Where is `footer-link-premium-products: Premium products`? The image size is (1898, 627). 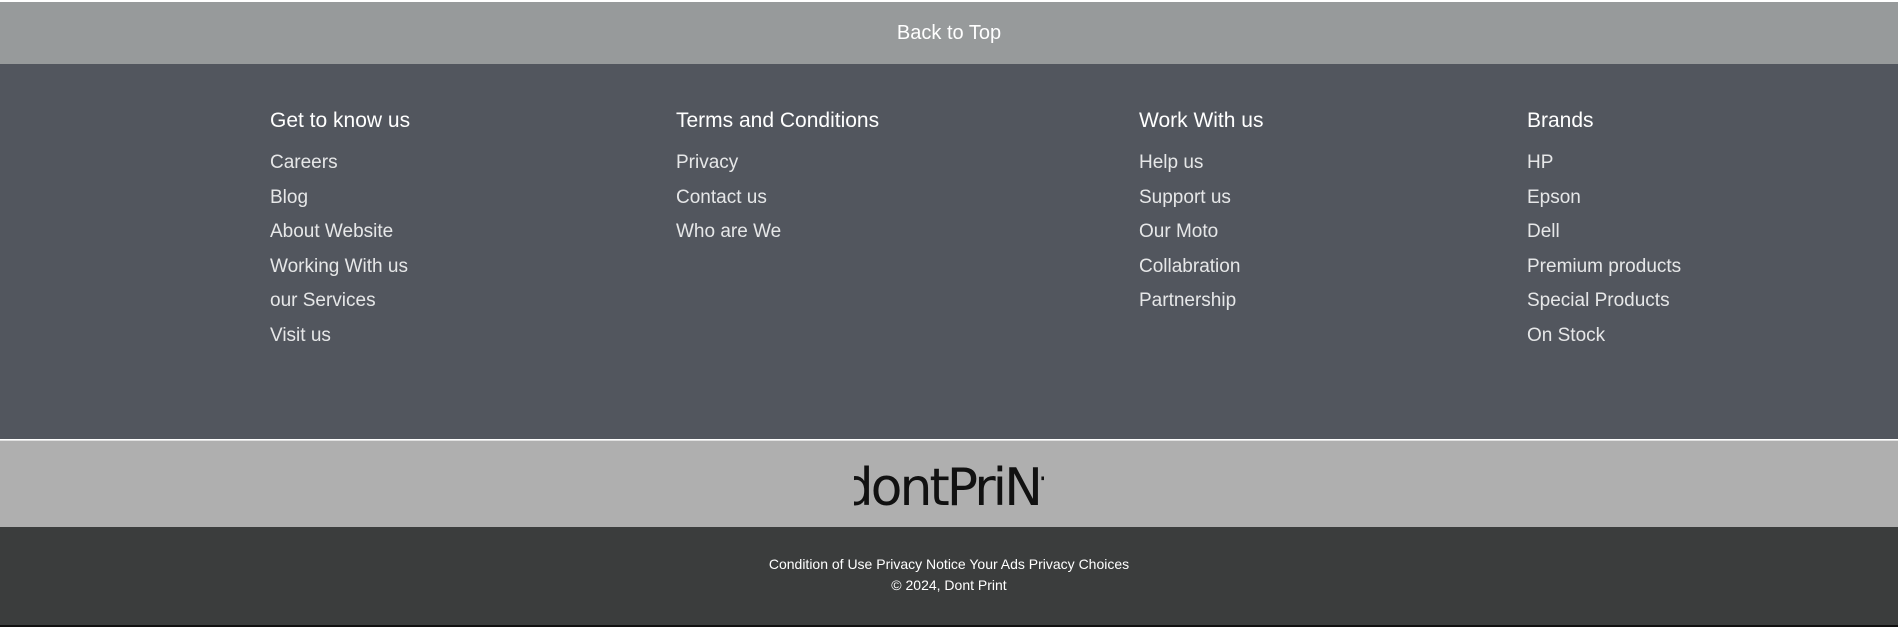
footer-link-premium-products: Premium products is located at coordinates (1604, 267).